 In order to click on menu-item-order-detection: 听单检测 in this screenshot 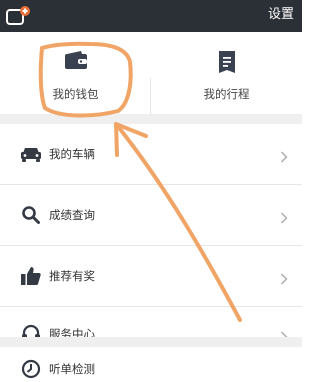, I will do `click(151, 364)`.